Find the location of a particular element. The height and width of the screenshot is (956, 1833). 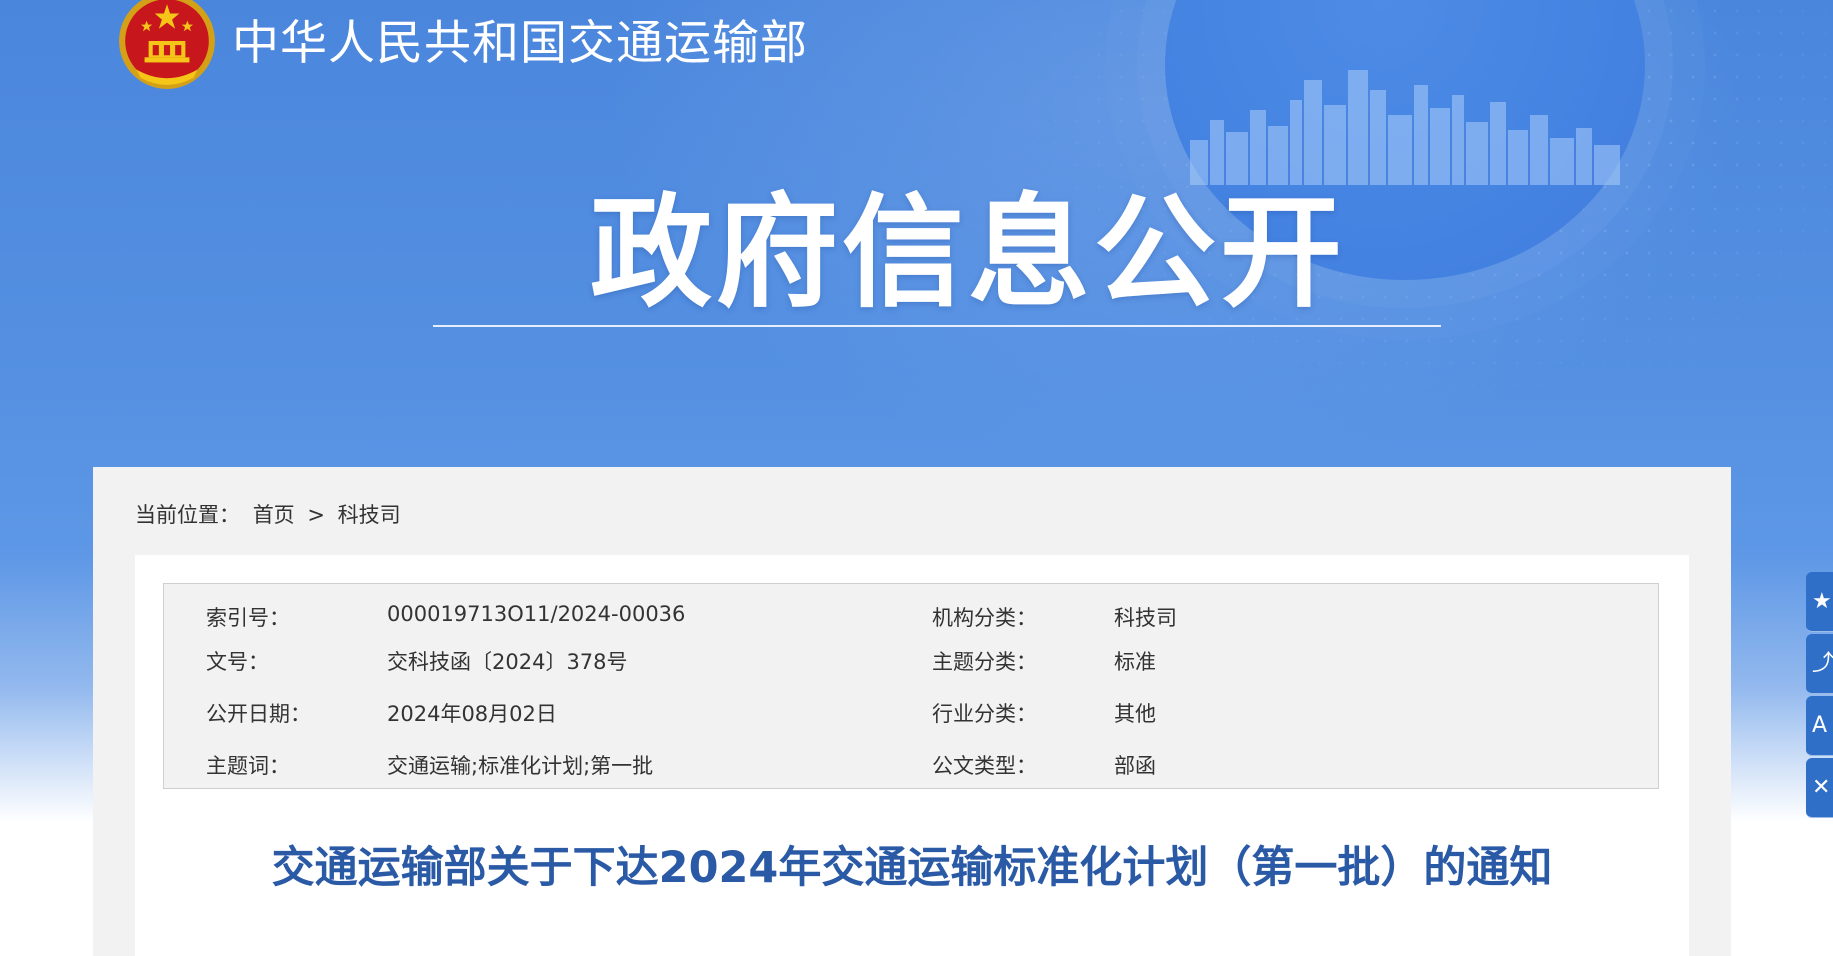

font-size-icon: A is located at coordinates (1820, 725).